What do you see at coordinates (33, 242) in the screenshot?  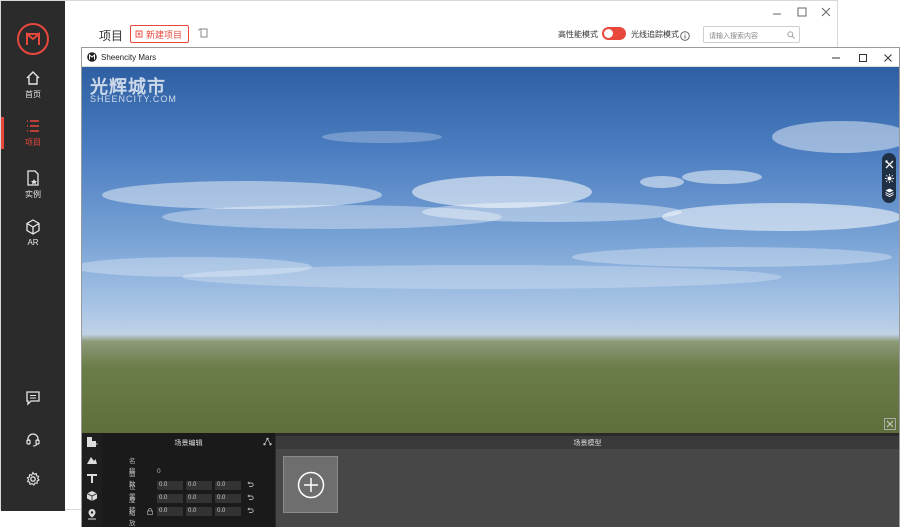 I see `sidebar-item-label: AR` at bounding box center [33, 242].